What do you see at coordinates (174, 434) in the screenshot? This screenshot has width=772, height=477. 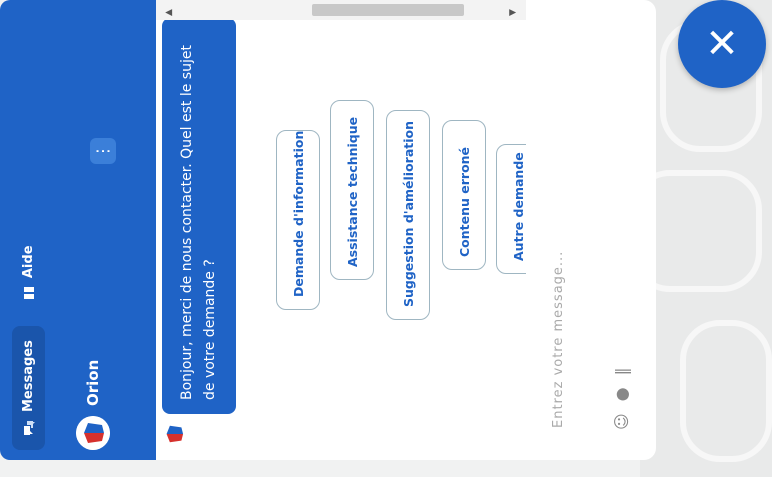 I see `bot-avatar` at bounding box center [174, 434].